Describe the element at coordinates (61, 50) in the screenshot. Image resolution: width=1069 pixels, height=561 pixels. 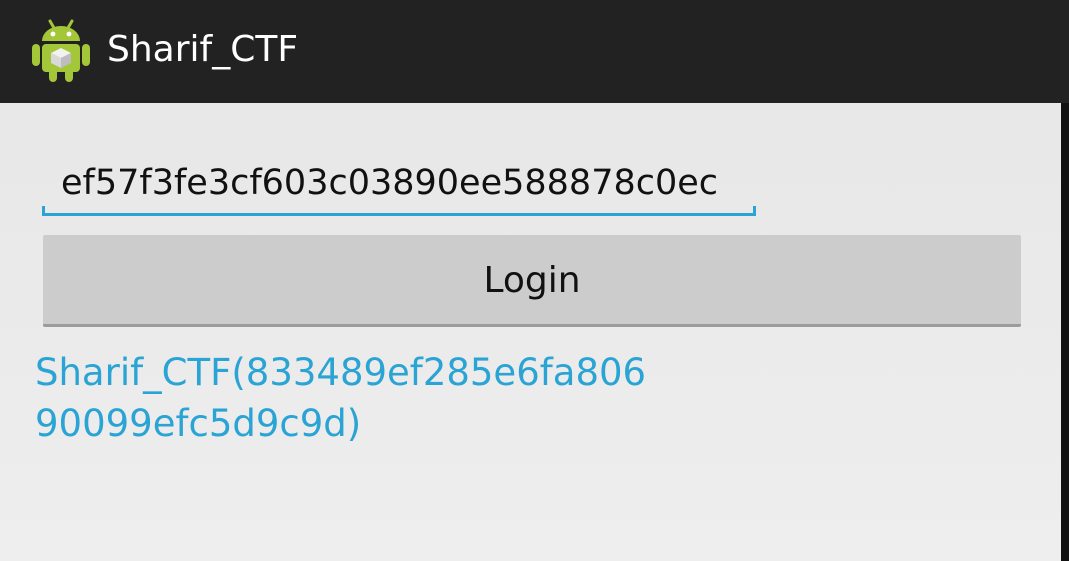
I see `android-robot-icon` at that location.